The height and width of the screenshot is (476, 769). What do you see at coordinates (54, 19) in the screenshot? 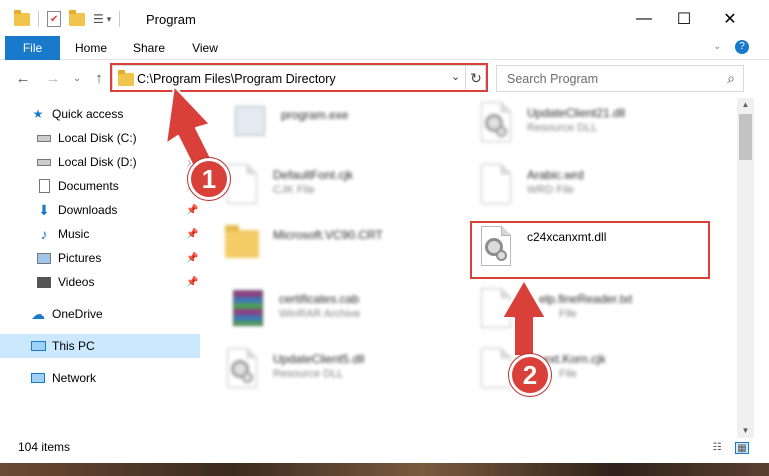
I see `properties-icon: ✔` at bounding box center [54, 19].